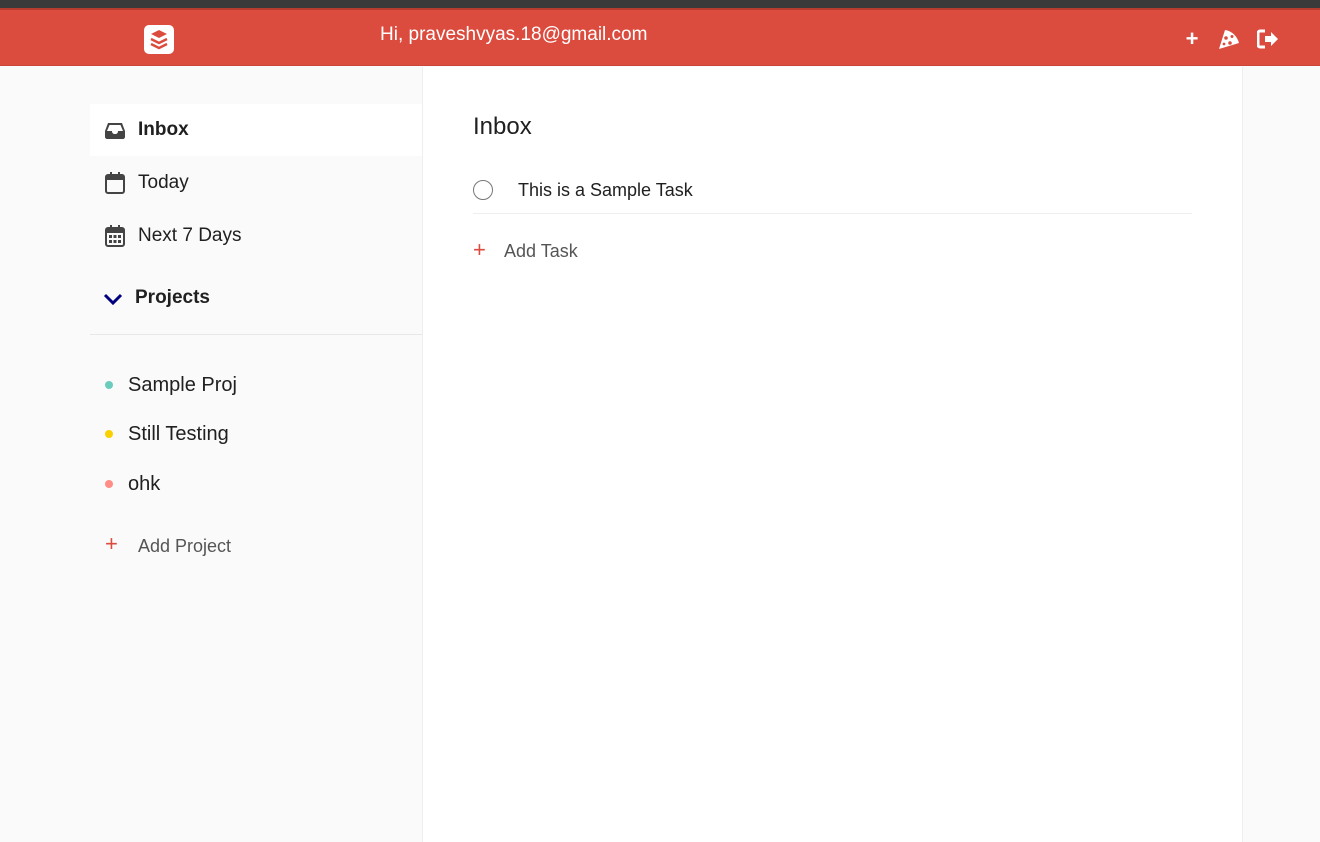 The image size is (1320, 842). What do you see at coordinates (159, 39) in the screenshot?
I see `todoist-logo-icon` at bounding box center [159, 39].